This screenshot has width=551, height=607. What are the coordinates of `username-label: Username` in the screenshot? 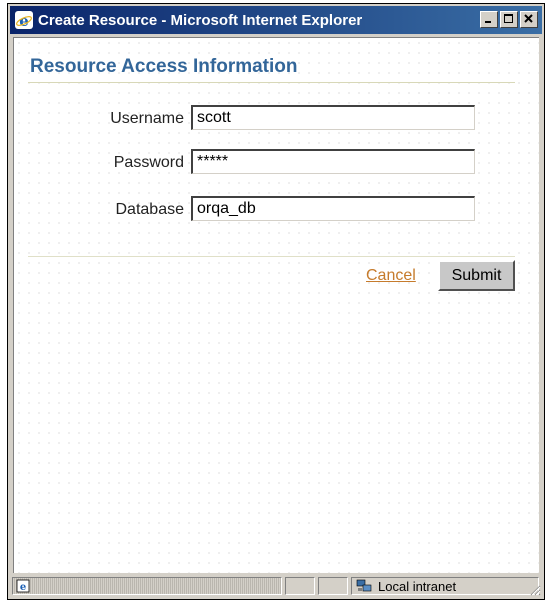 It's located at (147, 118).